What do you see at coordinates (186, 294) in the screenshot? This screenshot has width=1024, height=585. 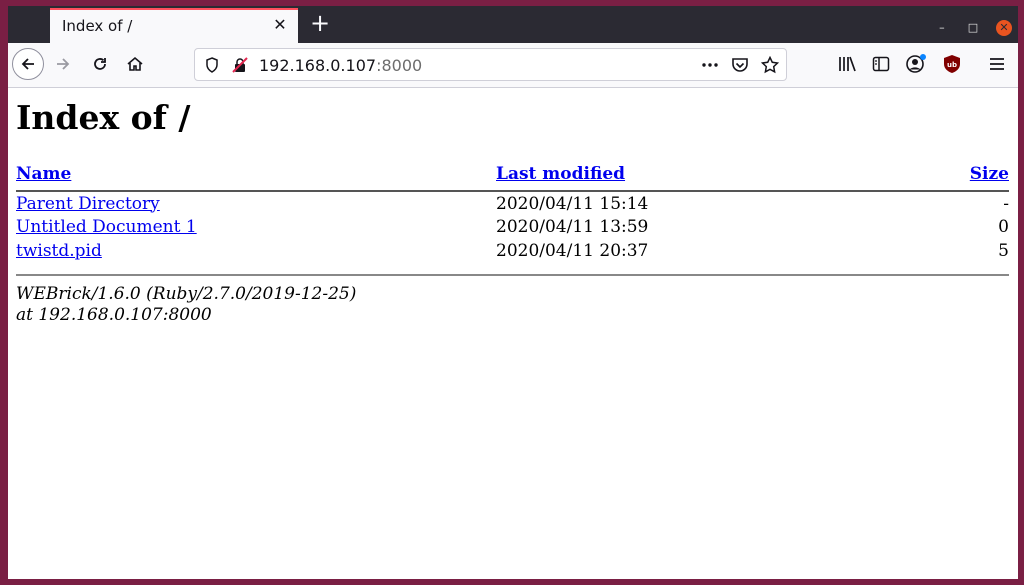 I see `server-version: WEBrick/1.6.0 (Ruby/2.7.0/2019-12-25)` at bounding box center [186, 294].